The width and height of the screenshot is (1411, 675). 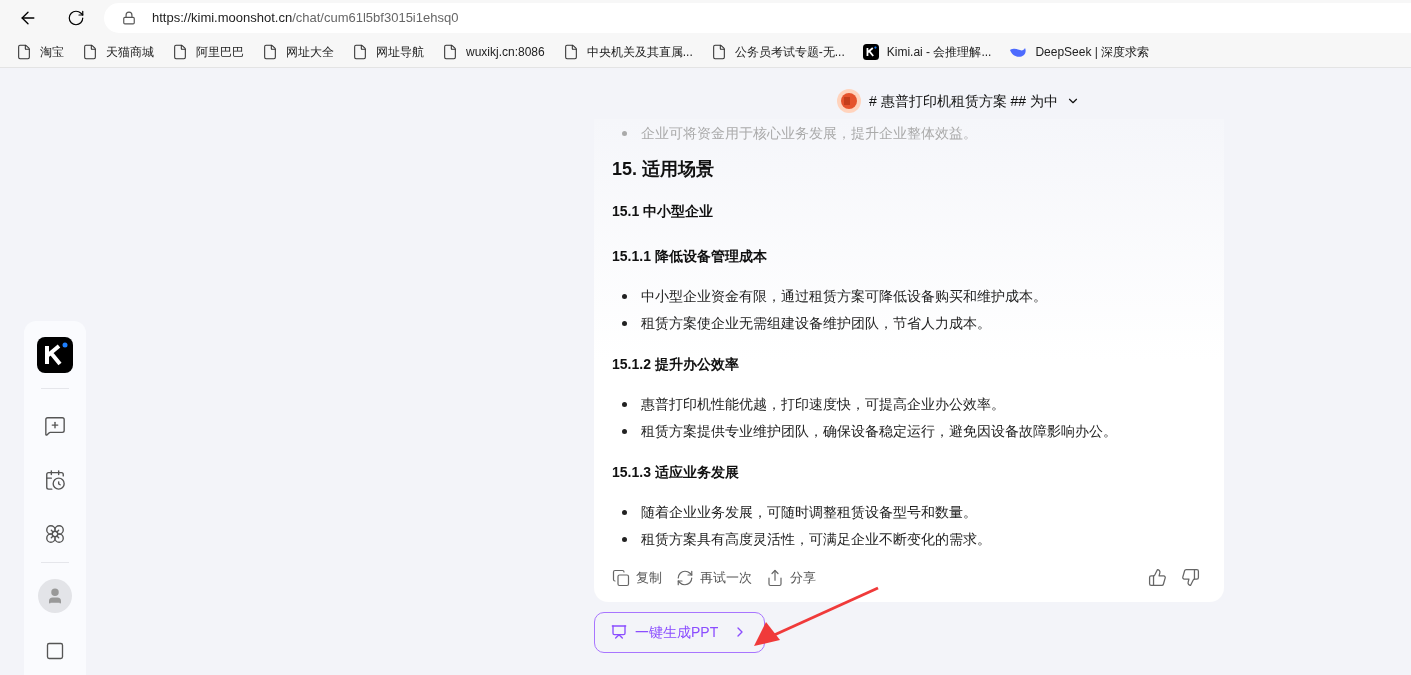 What do you see at coordinates (663, 211) in the screenshot?
I see `subsection-heading: 15.1 中小型企业` at bounding box center [663, 211].